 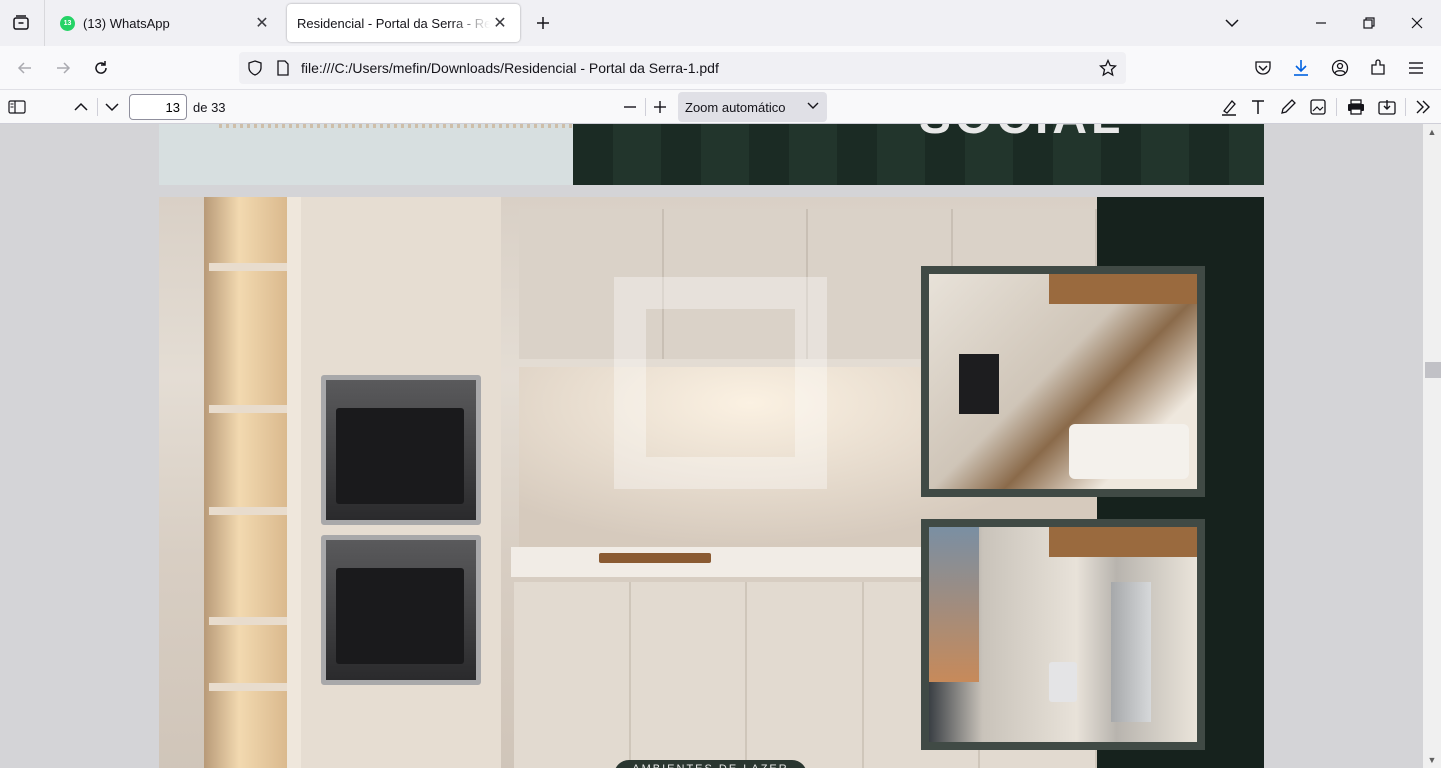 What do you see at coordinates (543, 23) in the screenshot?
I see `new-tab-plus-icon` at bounding box center [543, 23].